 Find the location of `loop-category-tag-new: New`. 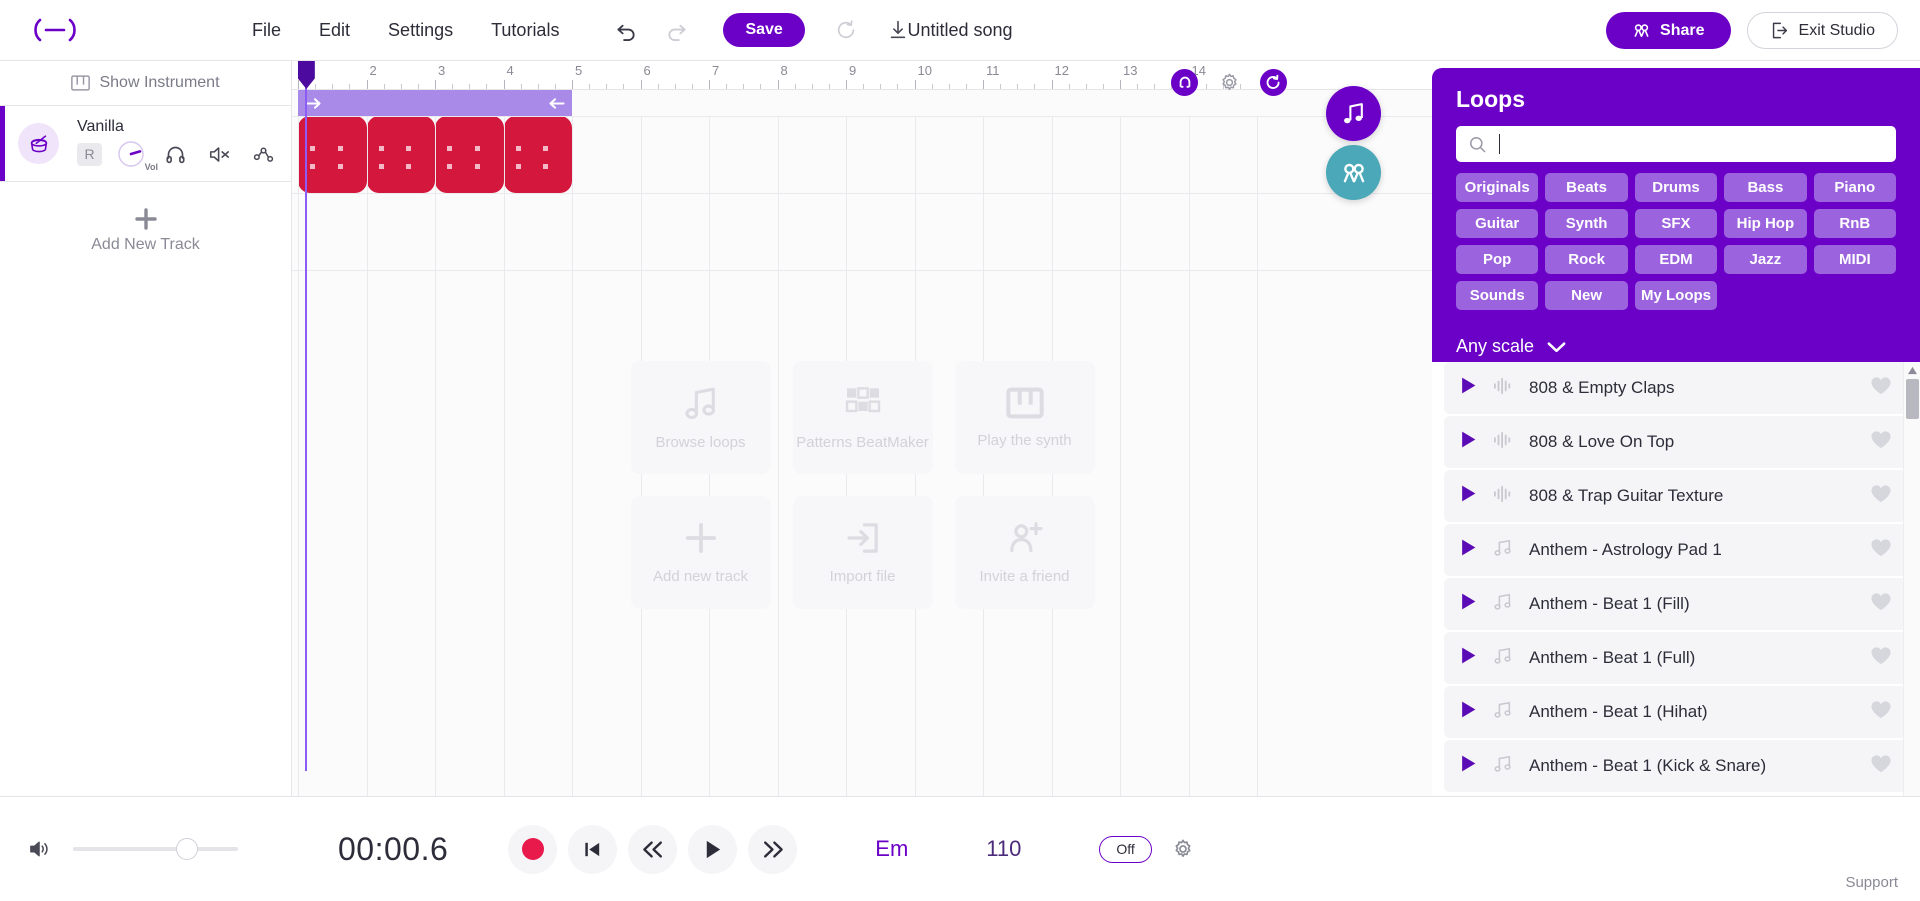

loop-category-tag-new: New is located at coordinates (1586, 295).